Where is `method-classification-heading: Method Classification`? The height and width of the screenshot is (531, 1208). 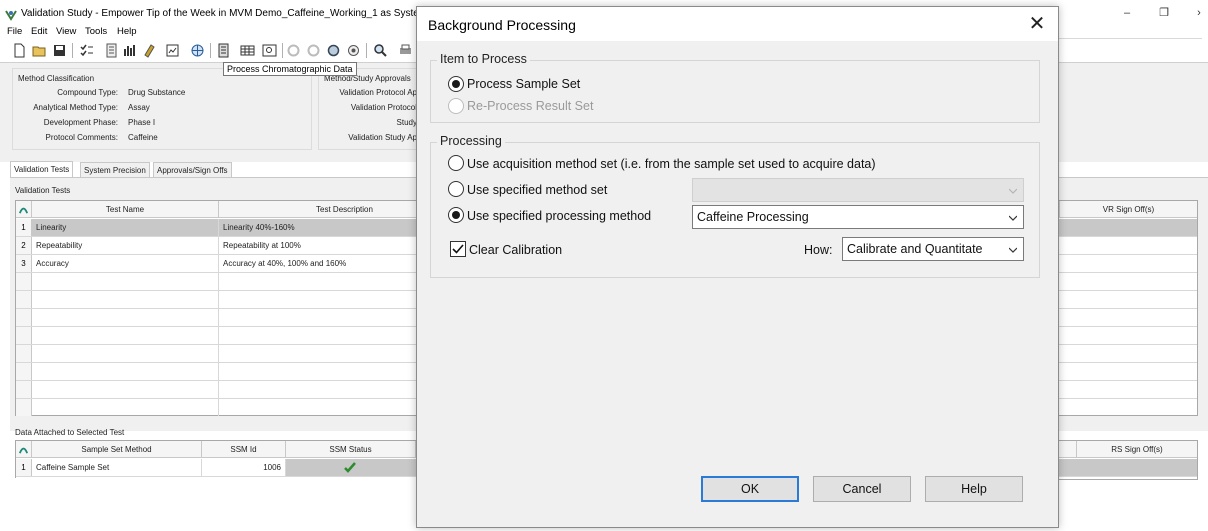
method-classification-heading: Method Classification is located at coordinates (56, 78).